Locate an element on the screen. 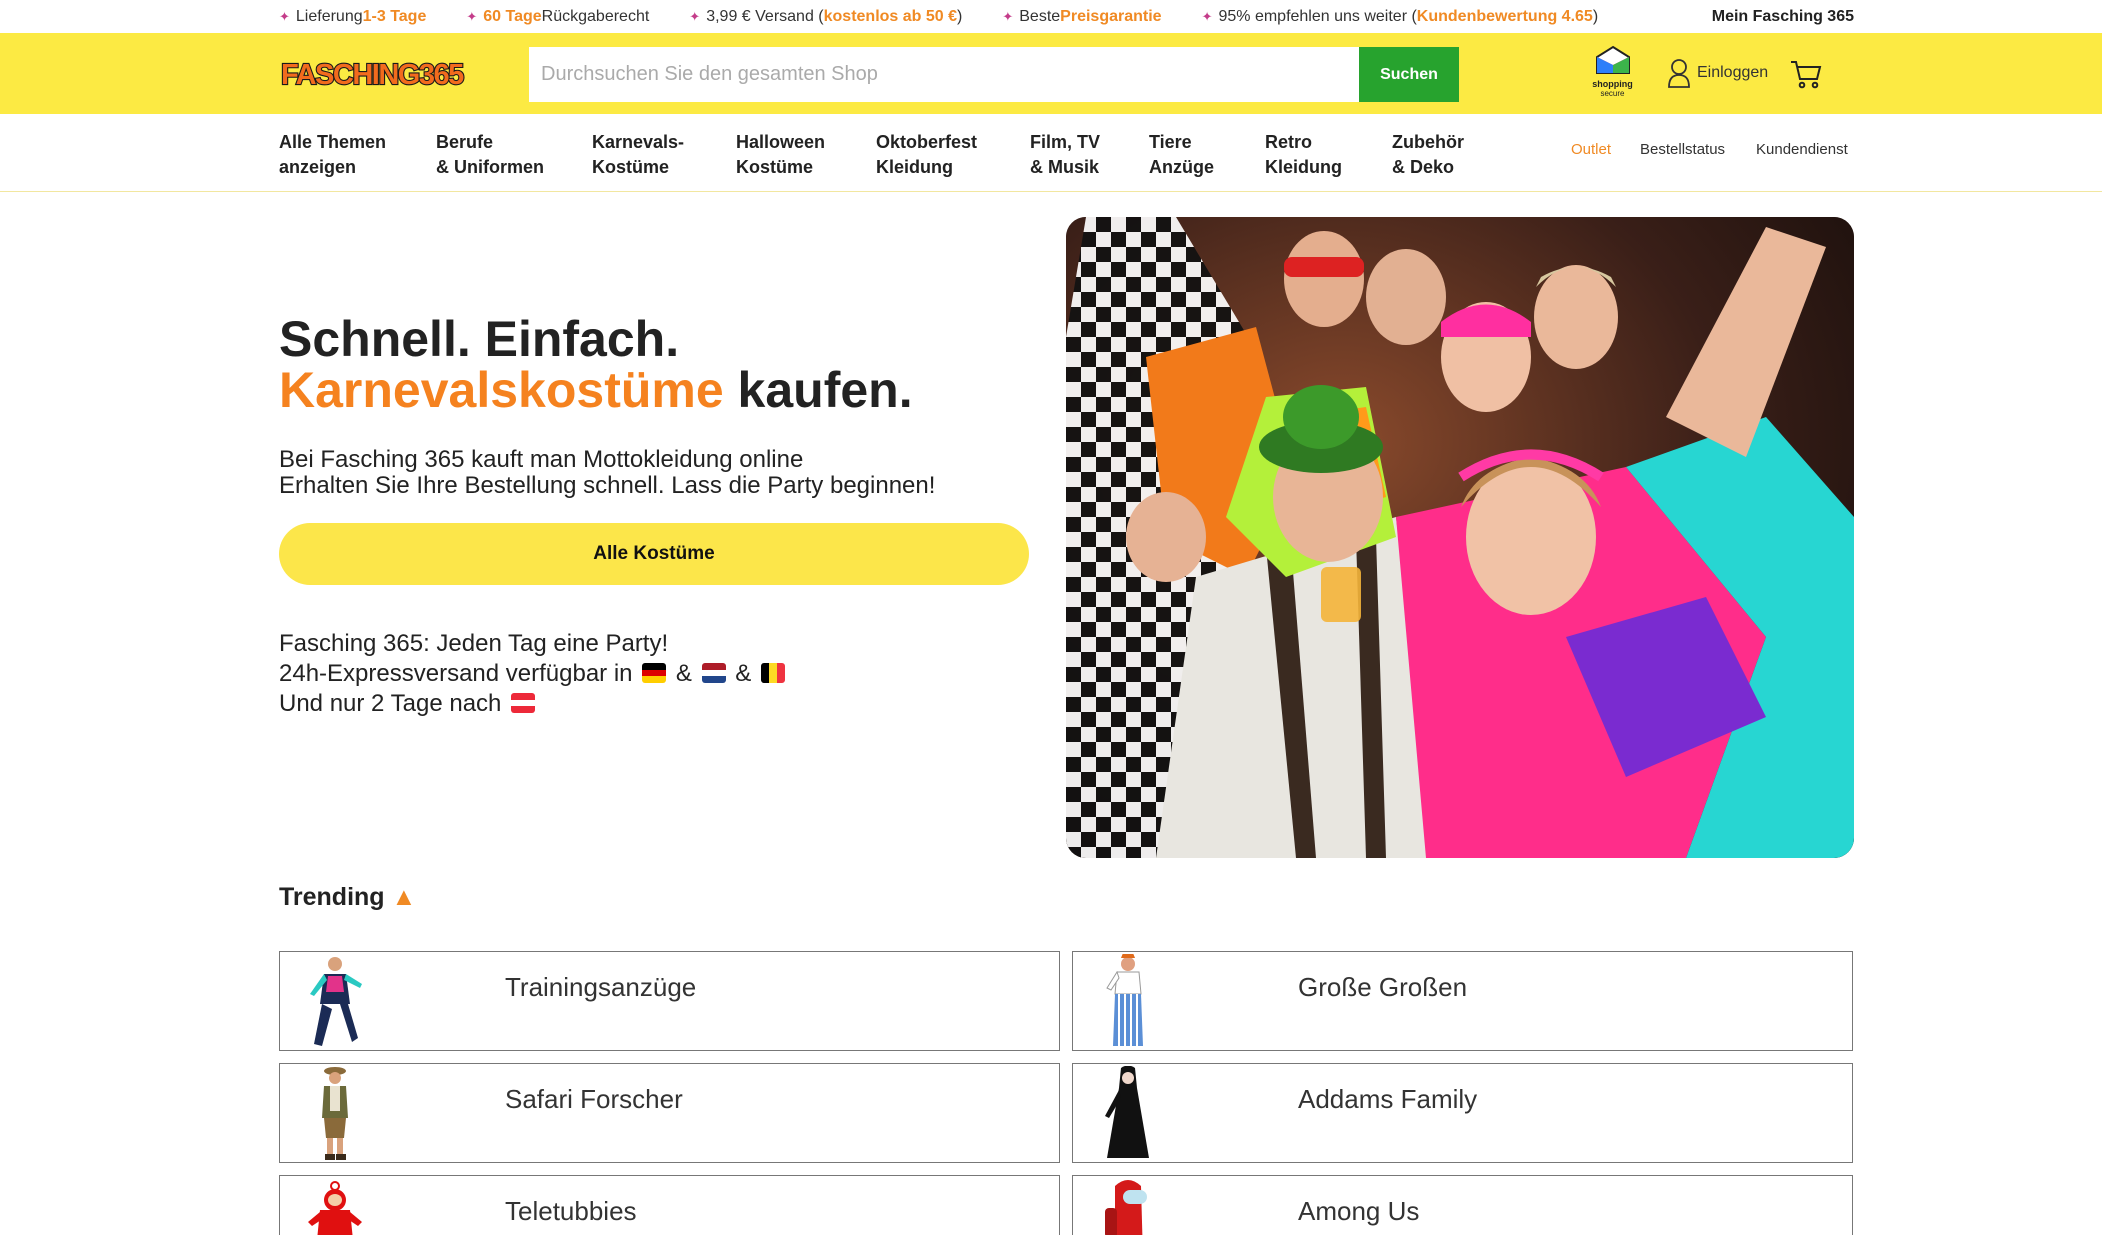 The width and height of the screenshot is (2102, 1235). nav-accessories: Zubehör & Deko is located at coordinates (1428, 155).